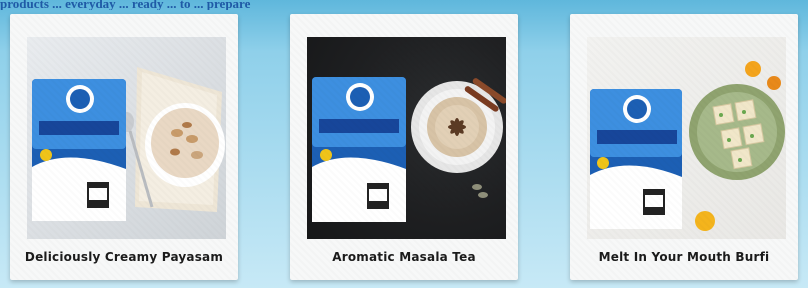 Image resolution: width=808 pixels, height=288 pixels. Describe the element at coordinates (684, 257) in the screenshot. I see `caption-burfi: Melt In Your Mouth Burfi` at that location.